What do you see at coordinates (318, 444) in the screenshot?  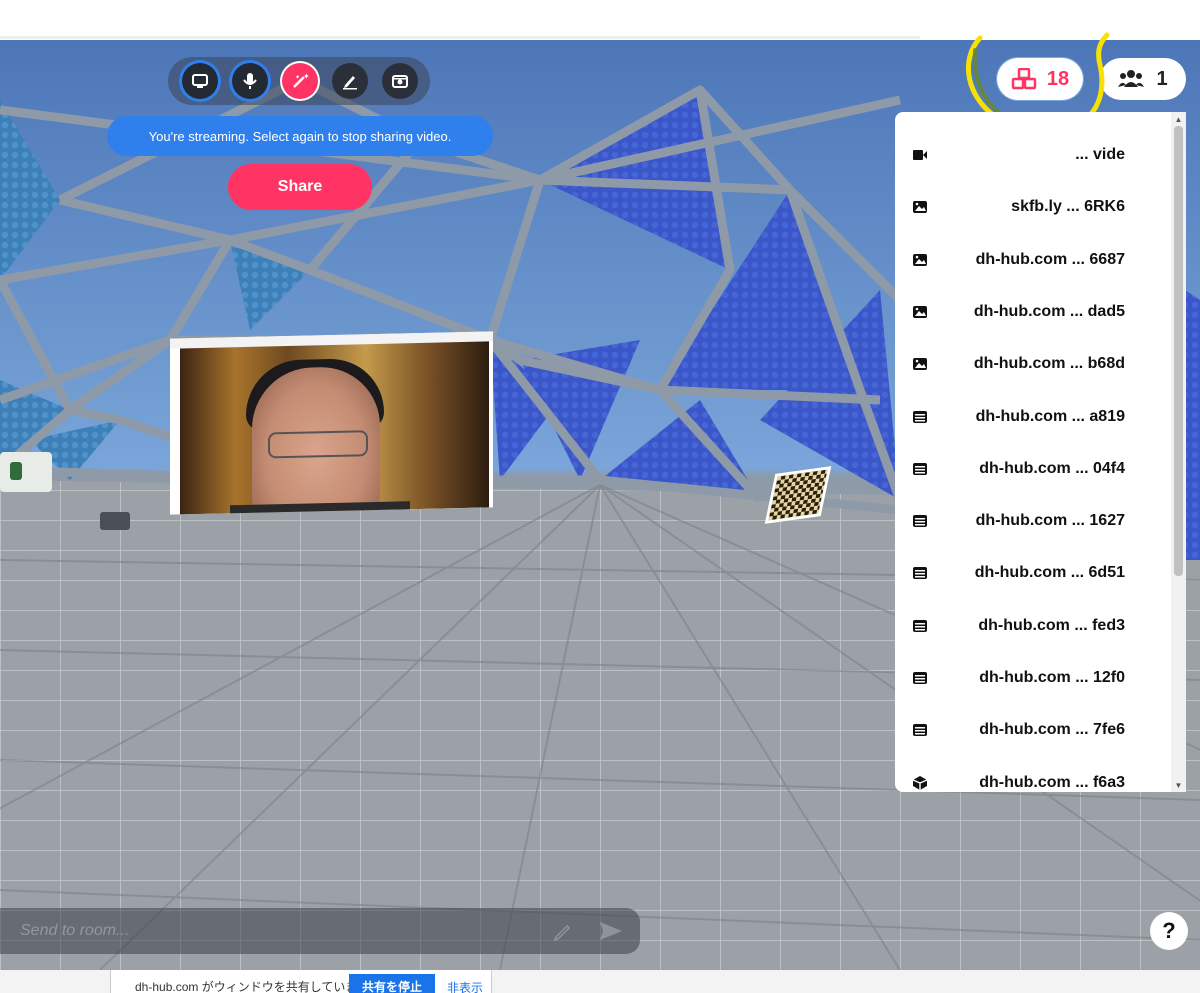 I see `video-glasses` at bounding box center [318, 444].